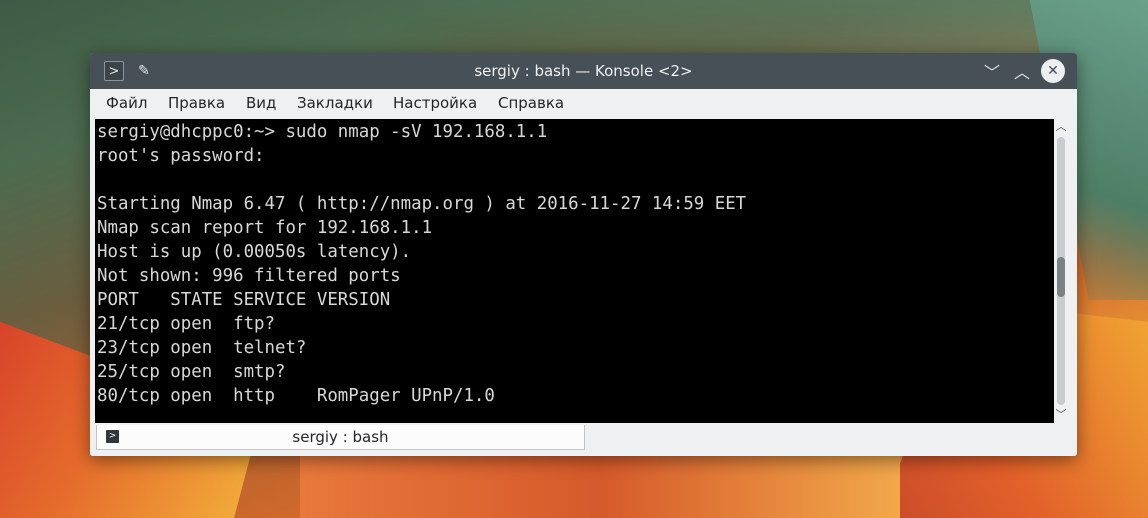 The image size is (1148, 518). What do you see at coordinates (1061, 127) in the screenshot?
I see `scroll-up-icon: ︿` at bounding box center [1061, 127].